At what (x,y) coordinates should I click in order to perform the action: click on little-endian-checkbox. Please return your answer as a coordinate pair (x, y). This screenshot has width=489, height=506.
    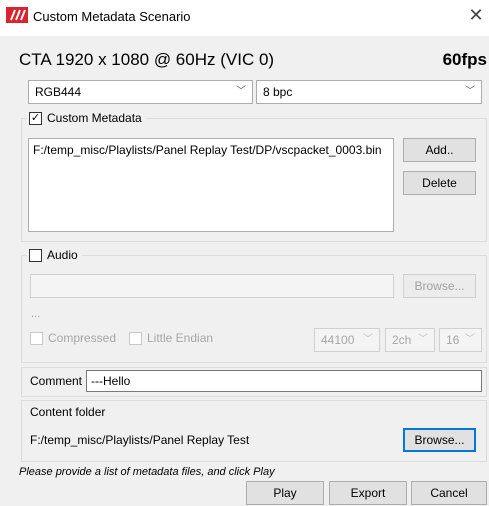
    Looking at the image, I should click on (135, 338).